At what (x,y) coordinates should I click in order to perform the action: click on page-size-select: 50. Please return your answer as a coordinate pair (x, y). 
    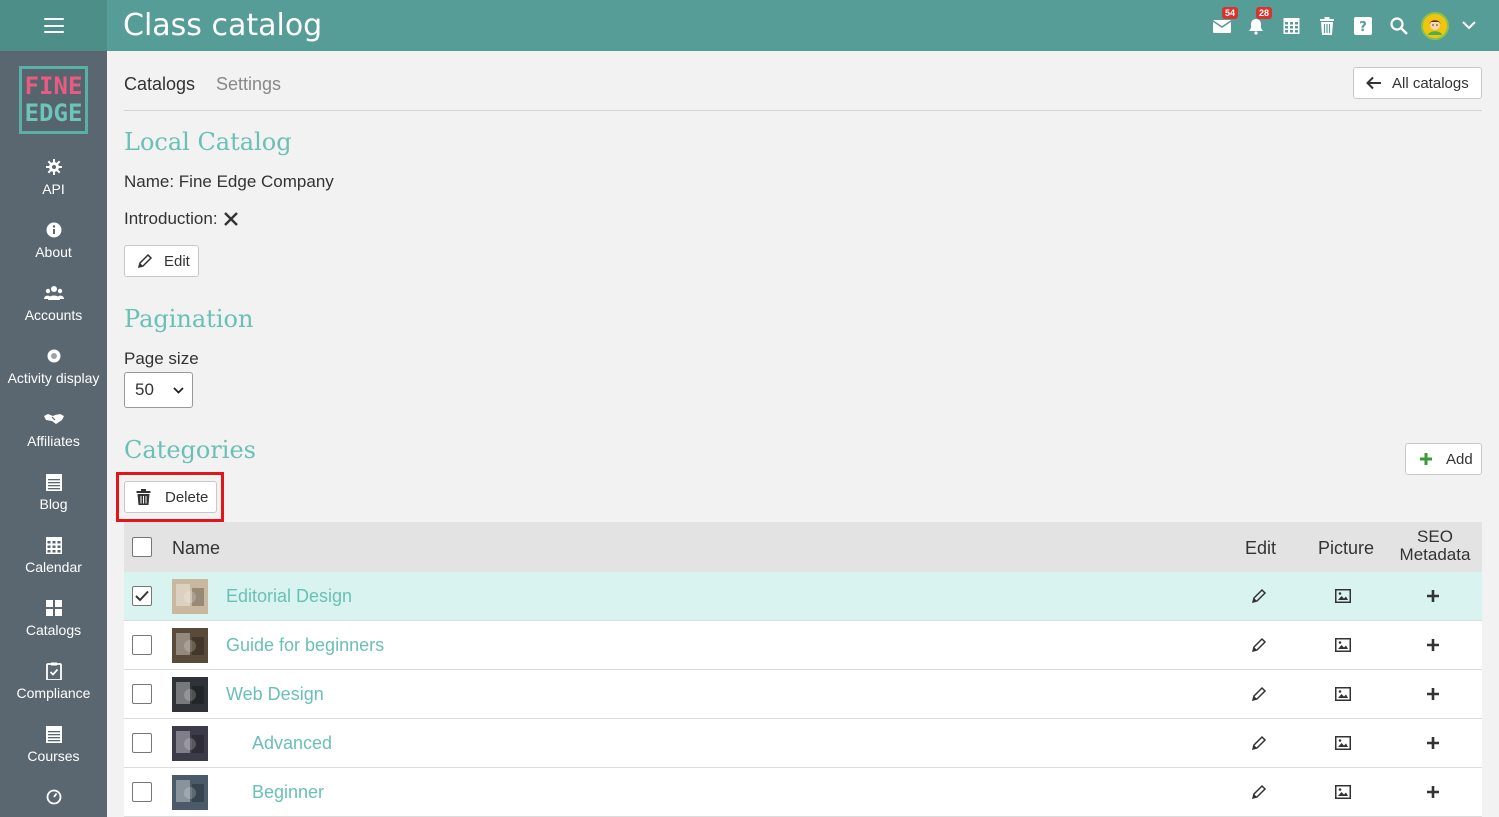
    Looking at the image, I should click on (158, 390).